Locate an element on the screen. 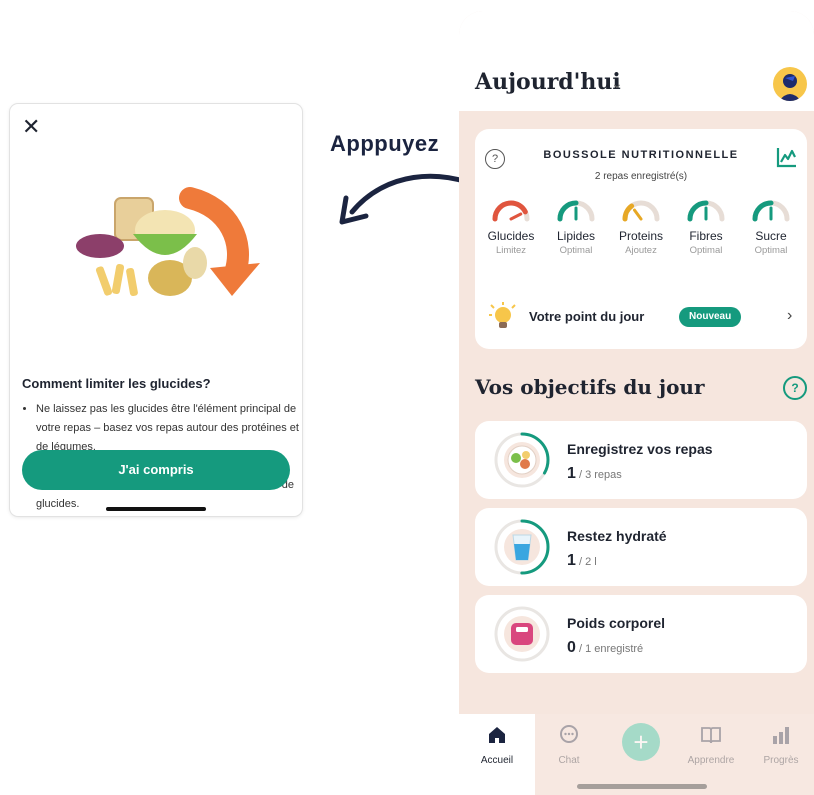 The height and width of the screenshot is (795, 814). gauge-status: Limitez is located at coordinates (511, 250).